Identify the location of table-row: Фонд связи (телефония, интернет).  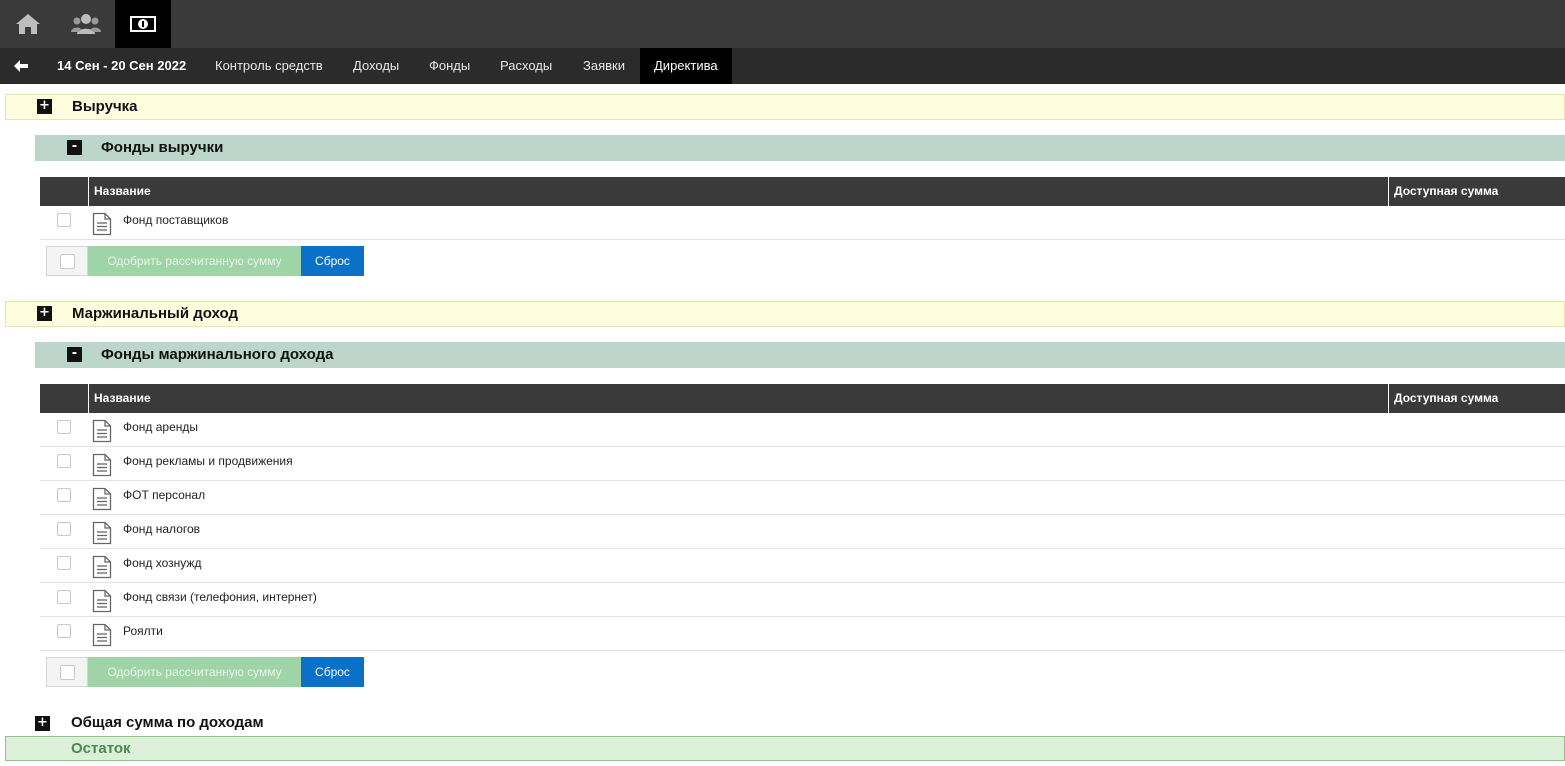
(802, 600).